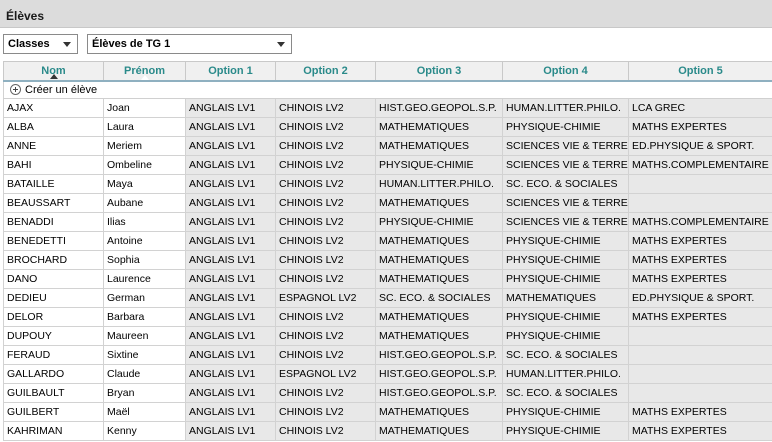 This screenshot has height=442, width=772. Describe the element at coordinates (53, 374) in the screenshot. I see `cell-nom: GALLARDO` at that location.